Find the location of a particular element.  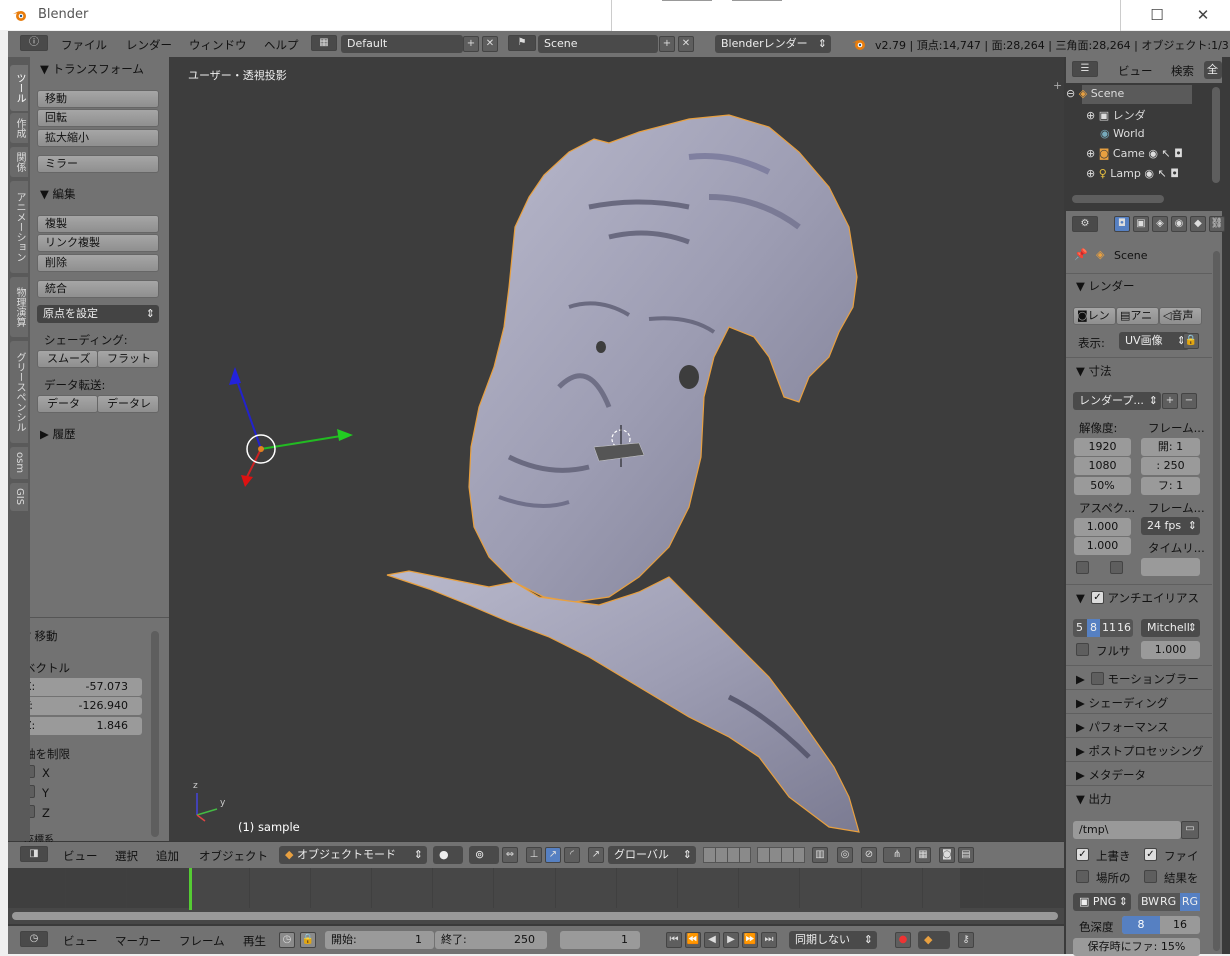

filter-size-field: 1.000 is located at coordinates (1170, 650).